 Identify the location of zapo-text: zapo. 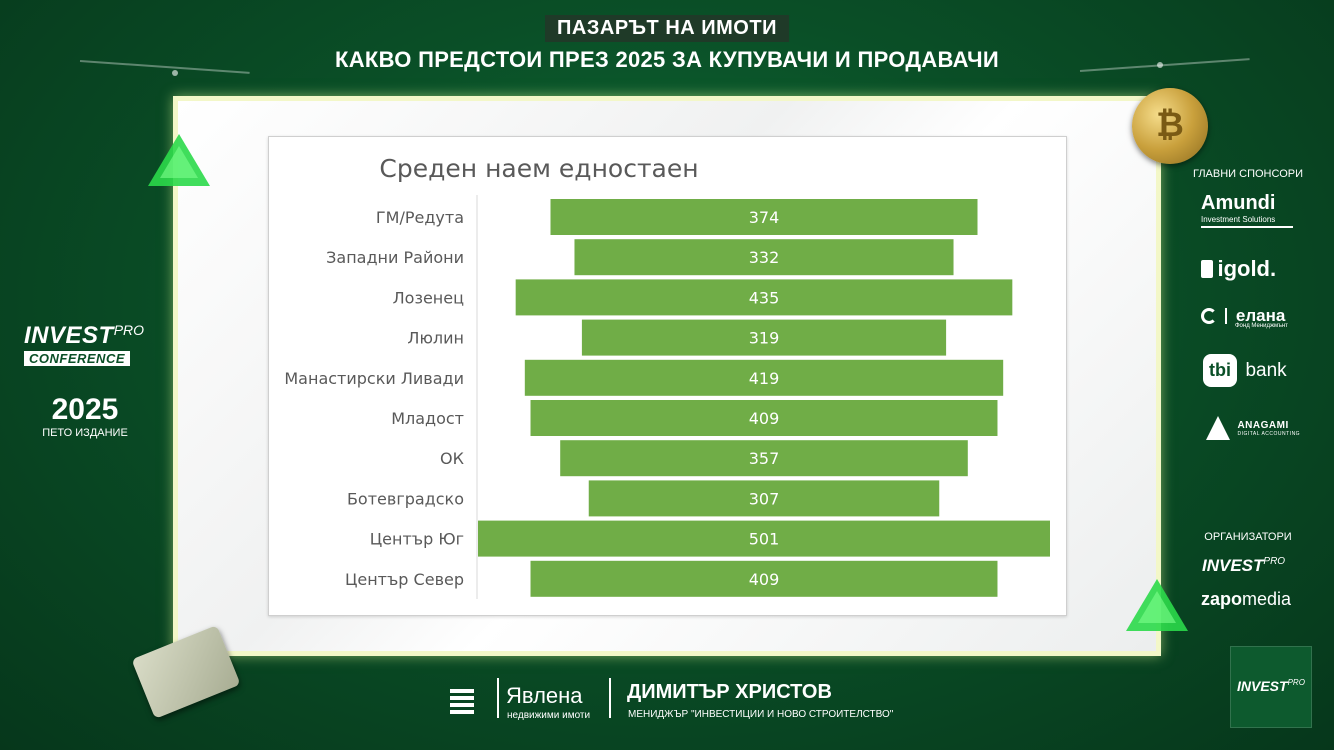
(1222, 599).